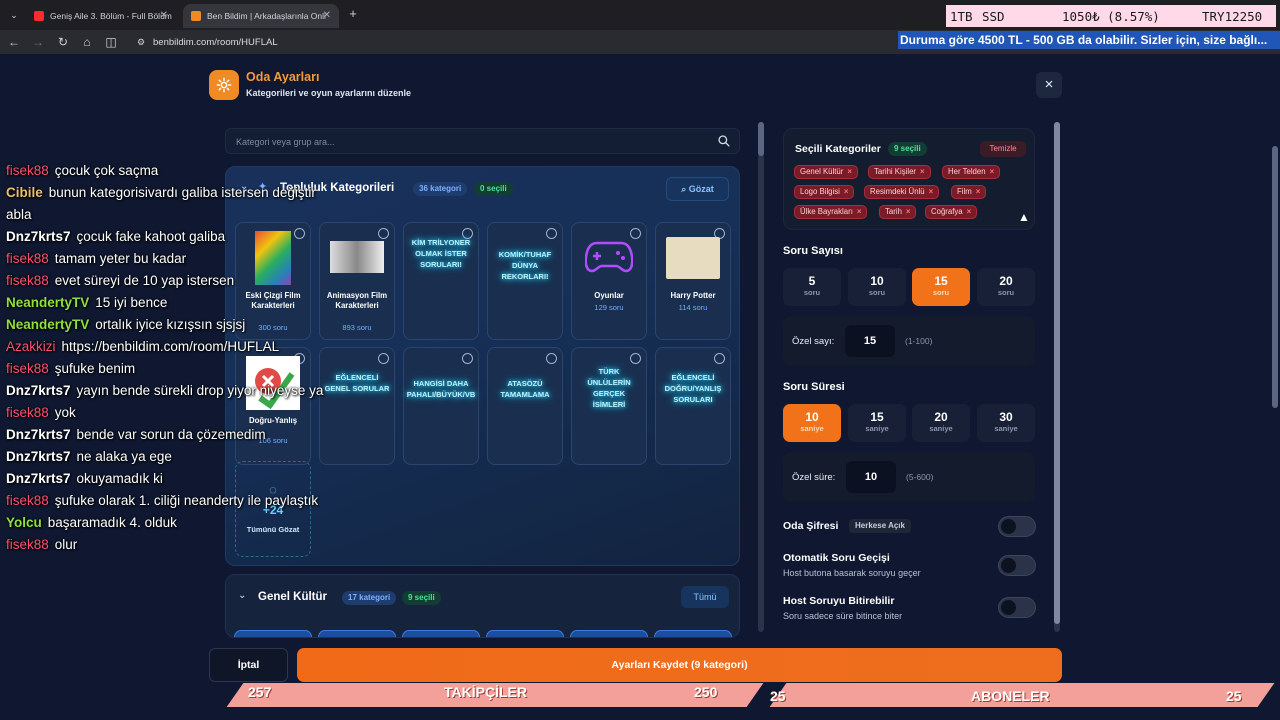  Describe the element at coordinates (141, 42) in the screenshot. I see `site-info-icon: ⚙` at that location.